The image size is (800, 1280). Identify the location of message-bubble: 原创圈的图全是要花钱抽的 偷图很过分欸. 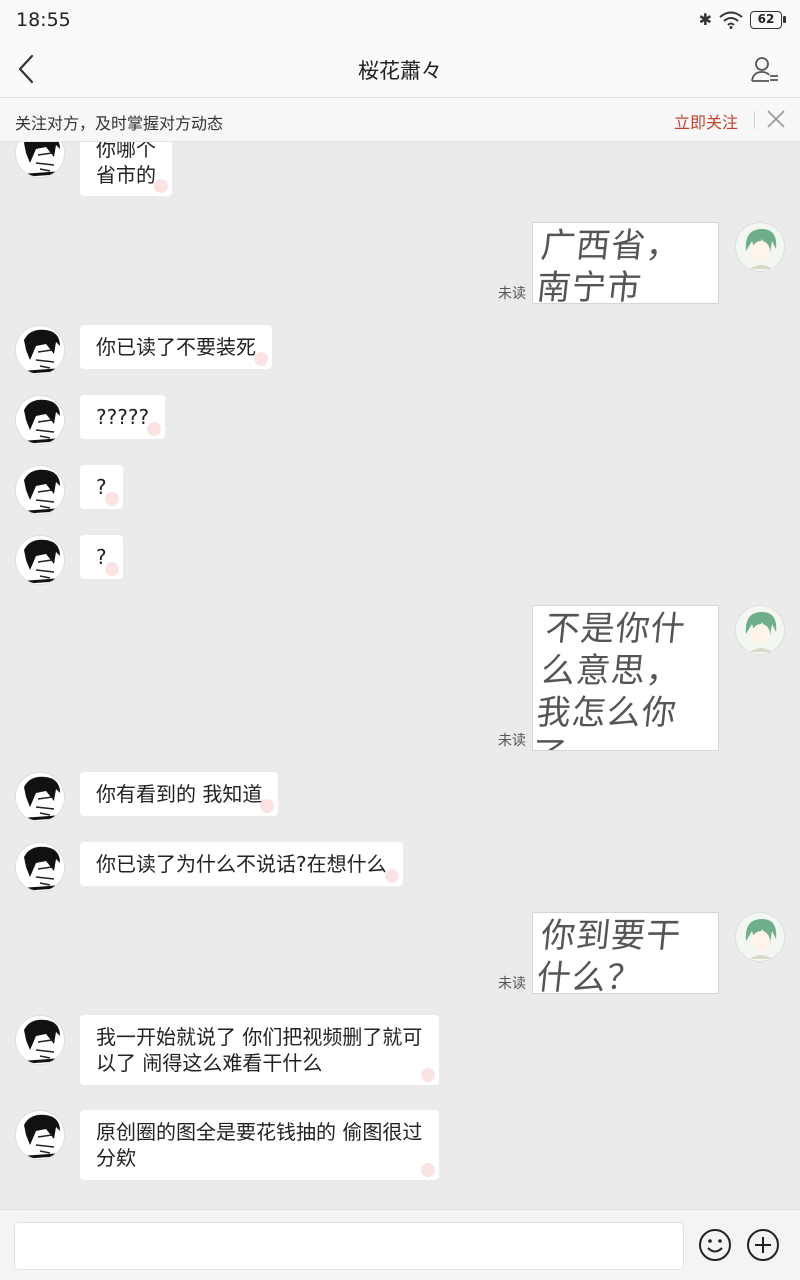
(259, 1145).